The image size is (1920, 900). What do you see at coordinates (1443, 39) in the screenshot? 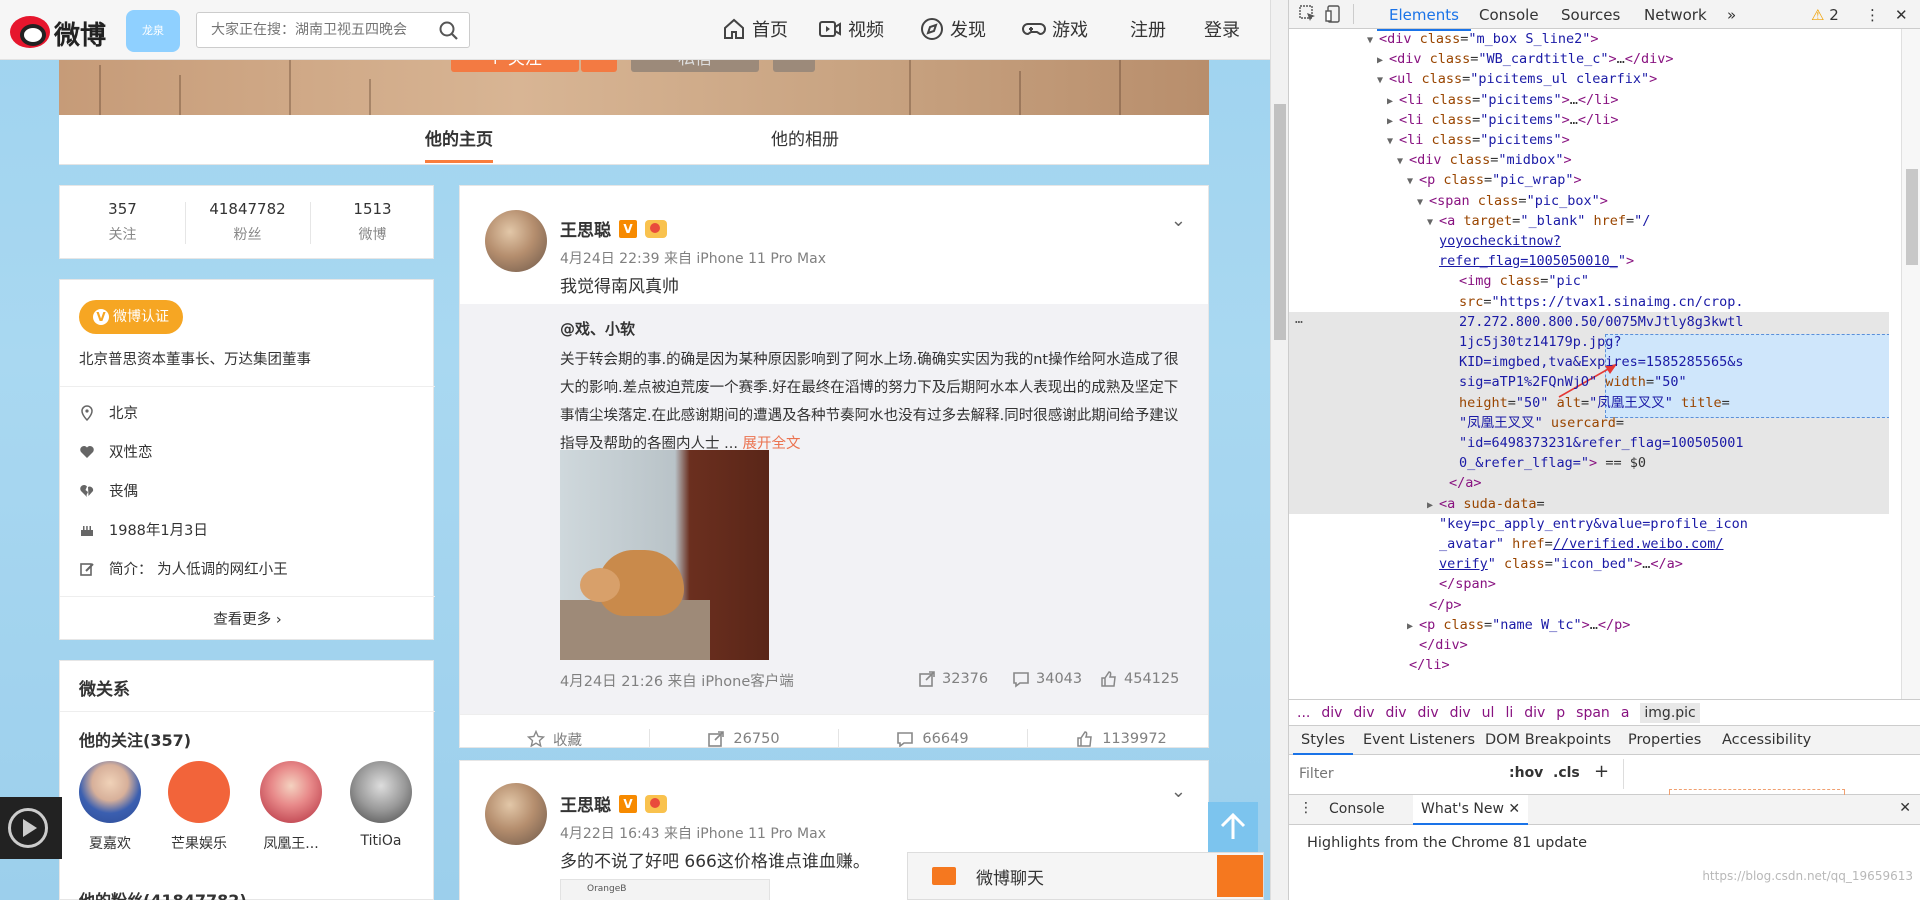
I see `dom-node-line: ▼ <div class="m_box S_line2">` at bounding box center [1443, 39].